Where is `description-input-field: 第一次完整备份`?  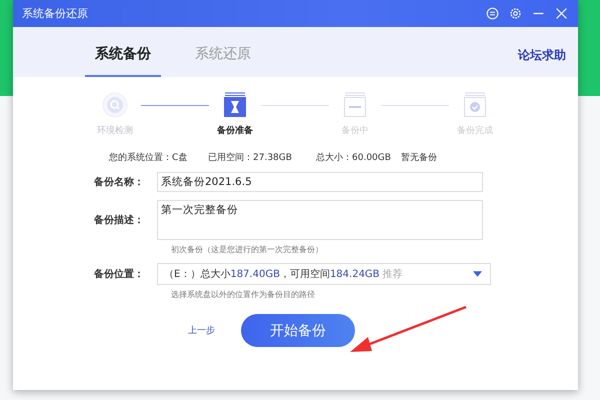 description-input-field: 第一次完整备份 is located at coordinates (320, 220).